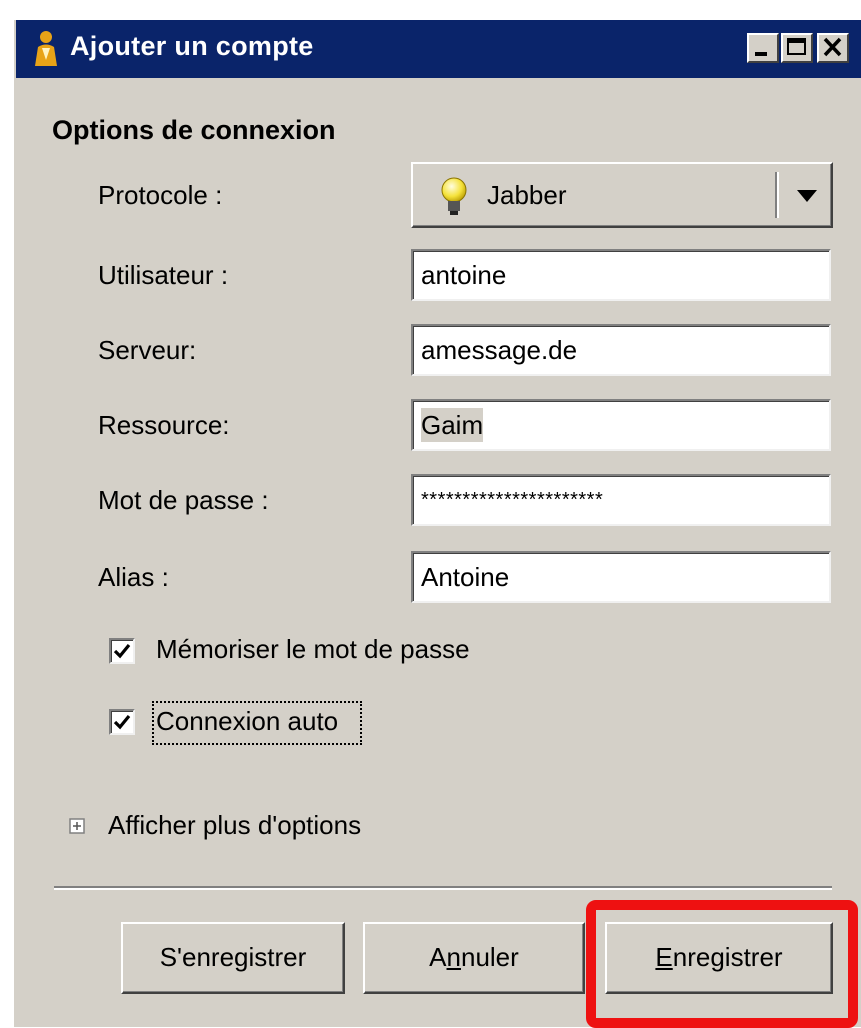 The height and width of the screenshot is (1028, 861). Describe the element at coordinates (247, 721) in the screenshot. I see `auto-login-label: Connexion auto` at that location.